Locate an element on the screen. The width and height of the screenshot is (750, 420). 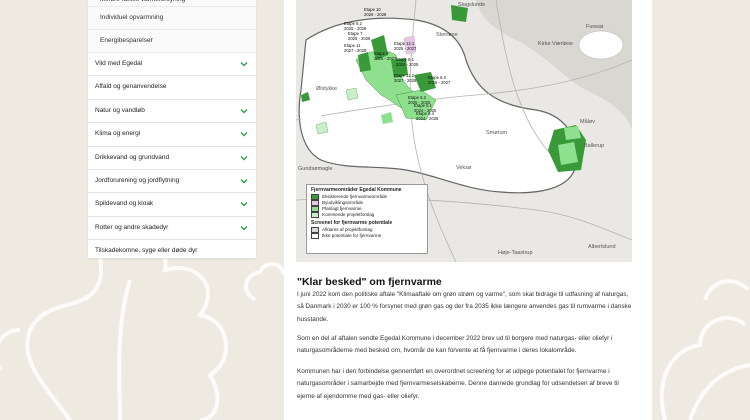
sidebar-item-tilskadekomne: Tilskadekomne, syge eller døde dyr is located at coordinates (172, 251).